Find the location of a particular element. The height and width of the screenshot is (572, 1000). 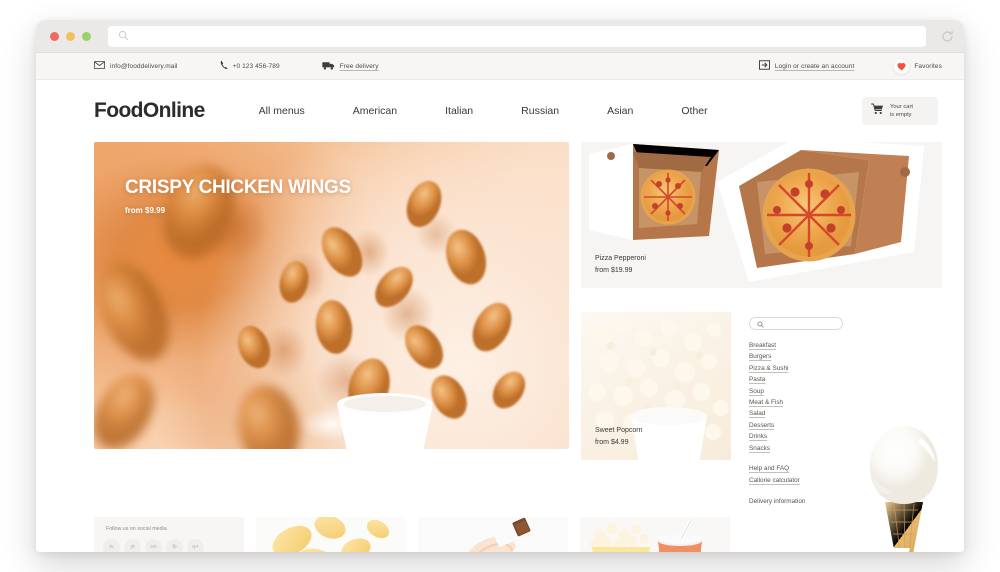

login-link: Login or create an account is located at coordinates (806, 66).